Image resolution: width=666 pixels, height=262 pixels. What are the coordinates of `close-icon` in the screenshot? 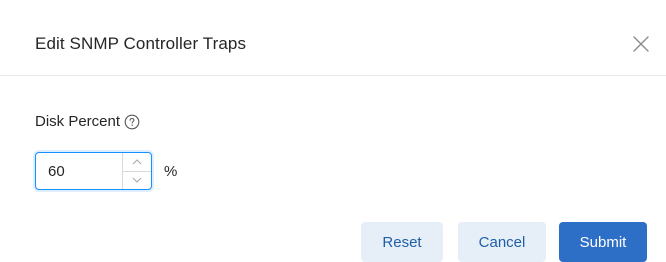 It's located at (641, 44).